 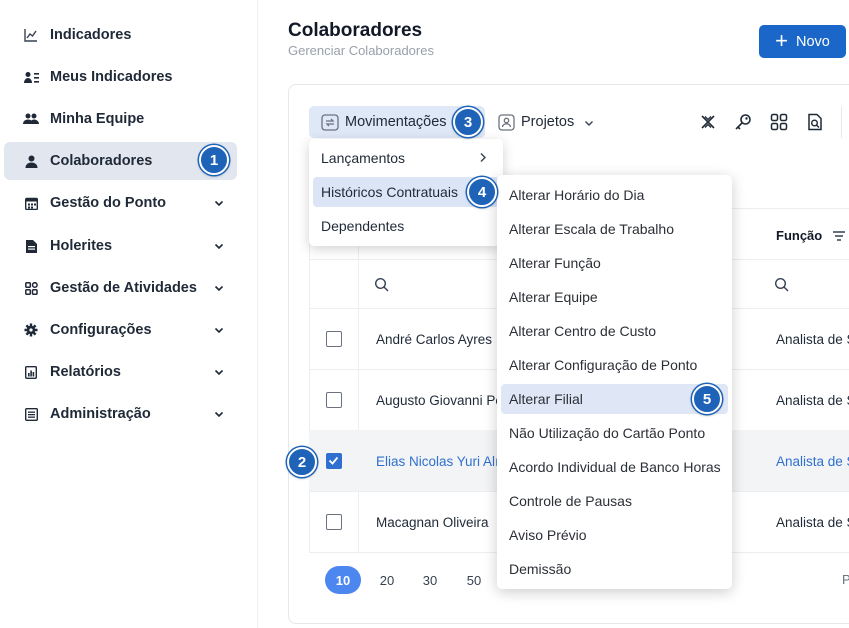 What do you see at coordinates (799, 235) in the screenshot?
I see `column-header-label: Função` at bounding box center [799, 235].